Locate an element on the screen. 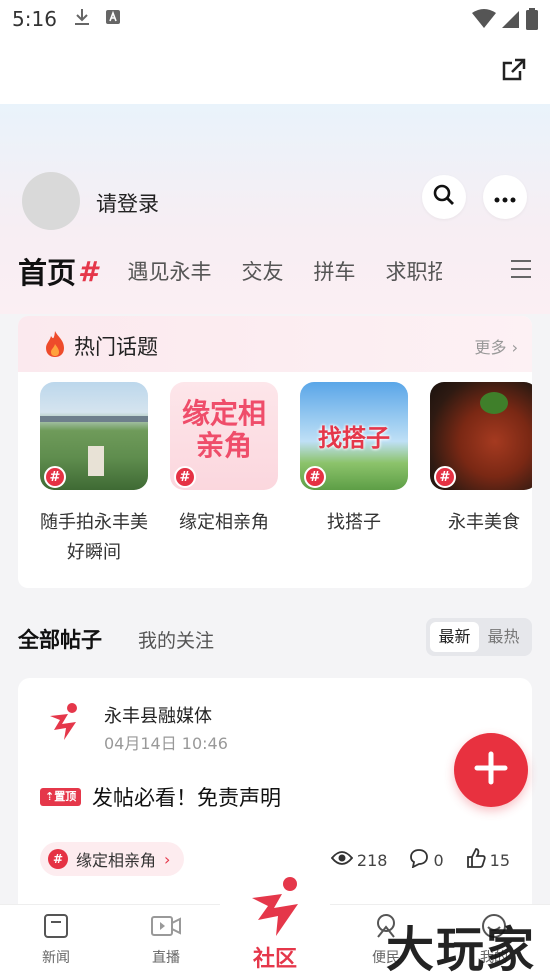  sort-latest-button: 最新 is located at coordinates (454, 637).